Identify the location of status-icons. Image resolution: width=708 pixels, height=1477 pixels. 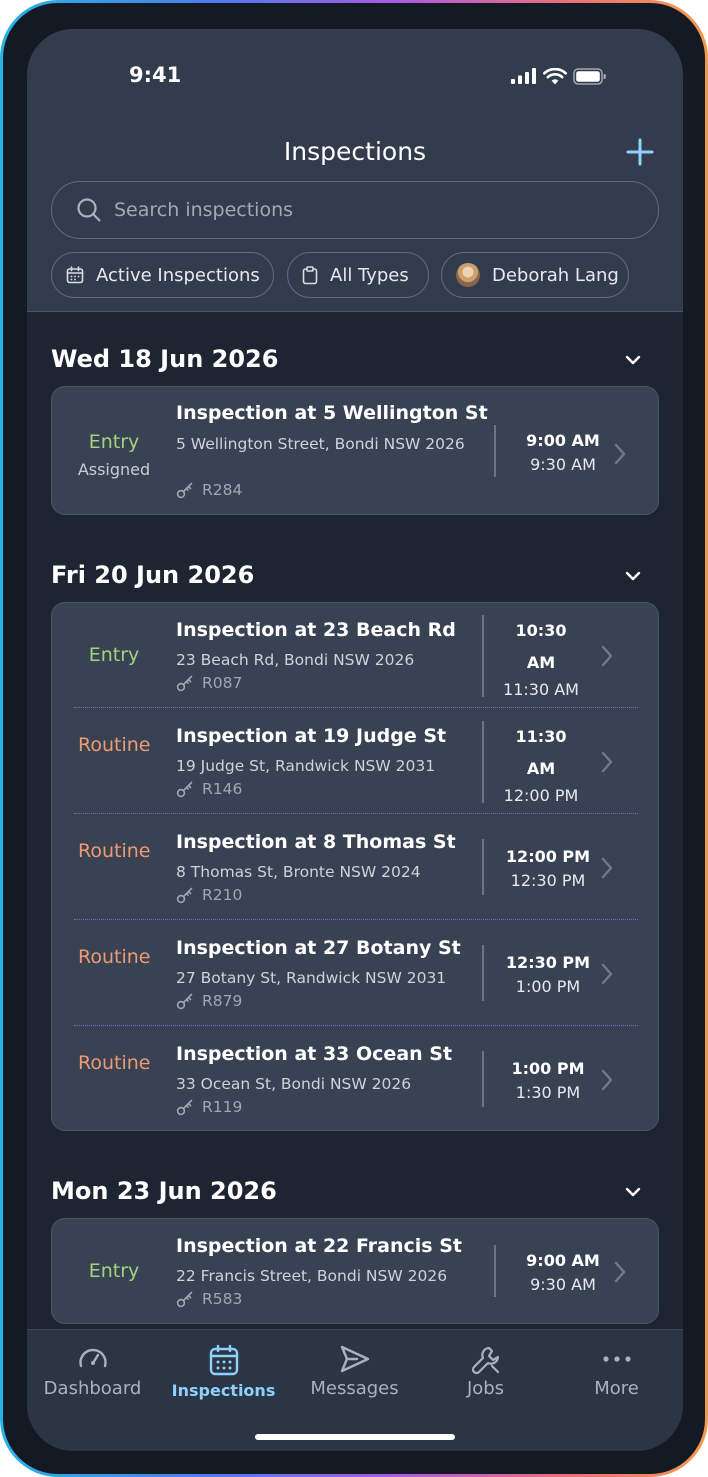
(559, 76).